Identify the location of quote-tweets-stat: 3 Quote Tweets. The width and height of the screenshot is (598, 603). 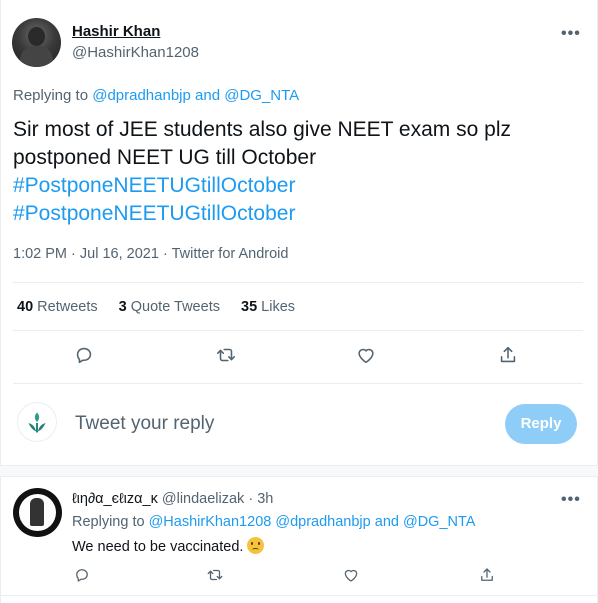
(169, 307).